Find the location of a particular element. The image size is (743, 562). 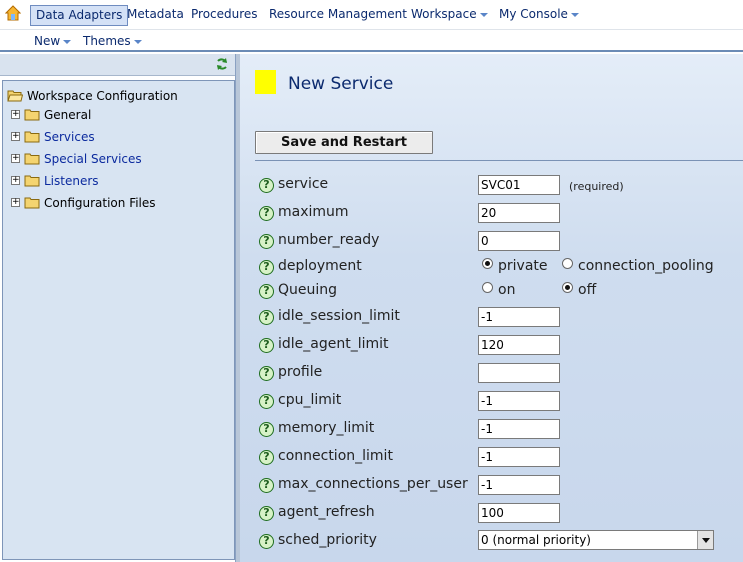

tree-item-label: General is located at coordinates (68, 115).